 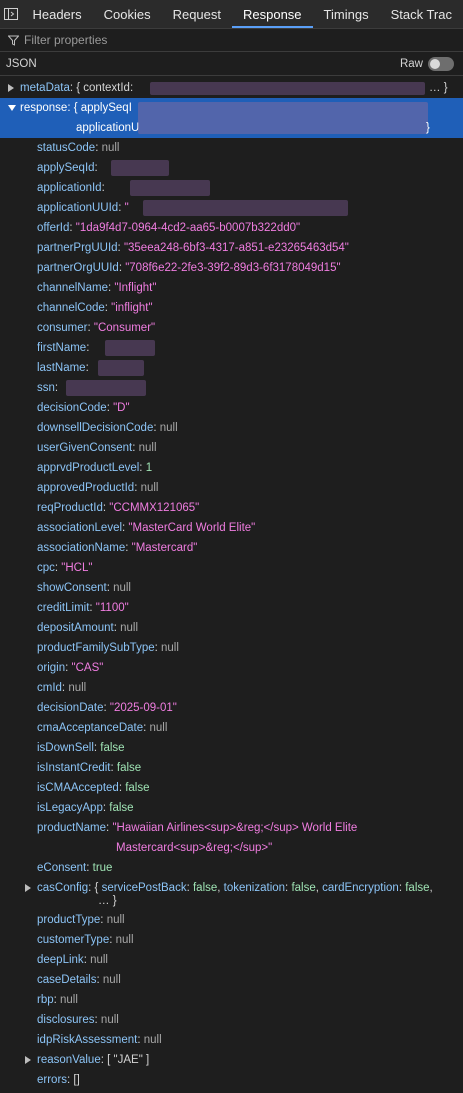 What do you see at coordinates (441, 64) in the screenshot?
I see `raw-switch` at bounding box center [441, 64].